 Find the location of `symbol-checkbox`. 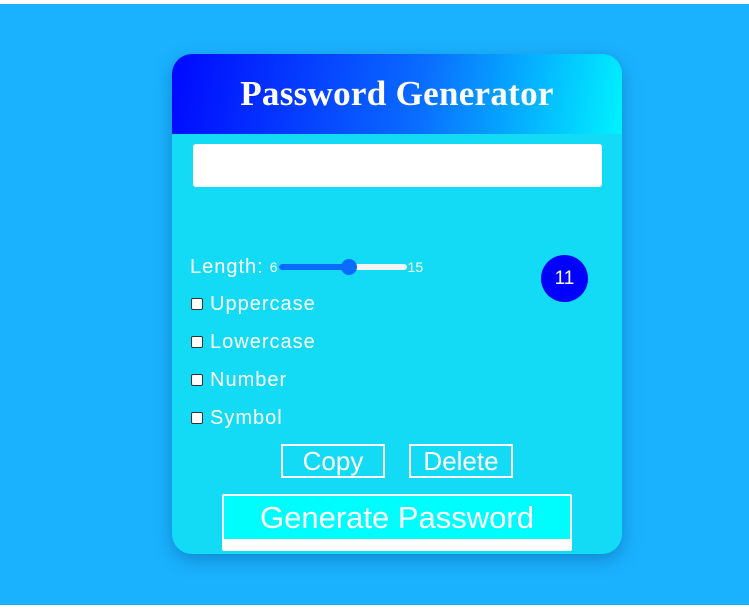

symbol-checkbox is located at coordinates (197, 418).